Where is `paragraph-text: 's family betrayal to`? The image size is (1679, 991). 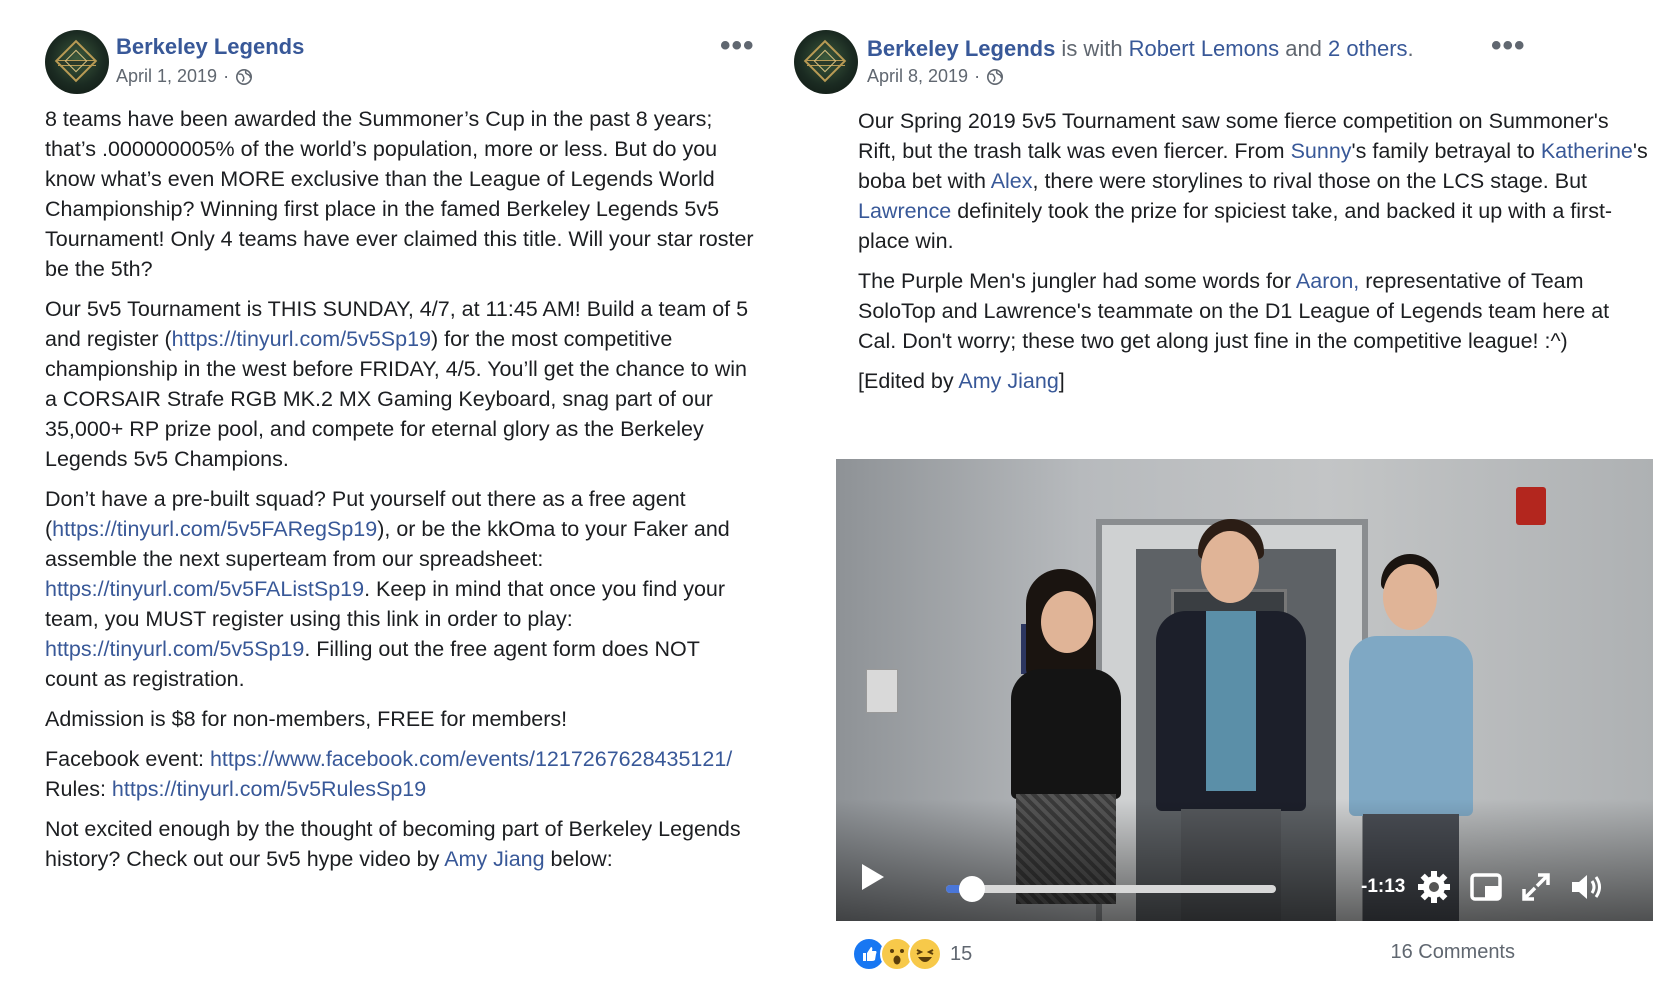 paragraph-text: 's family betrayal to is located at coordinates (1446, 151).